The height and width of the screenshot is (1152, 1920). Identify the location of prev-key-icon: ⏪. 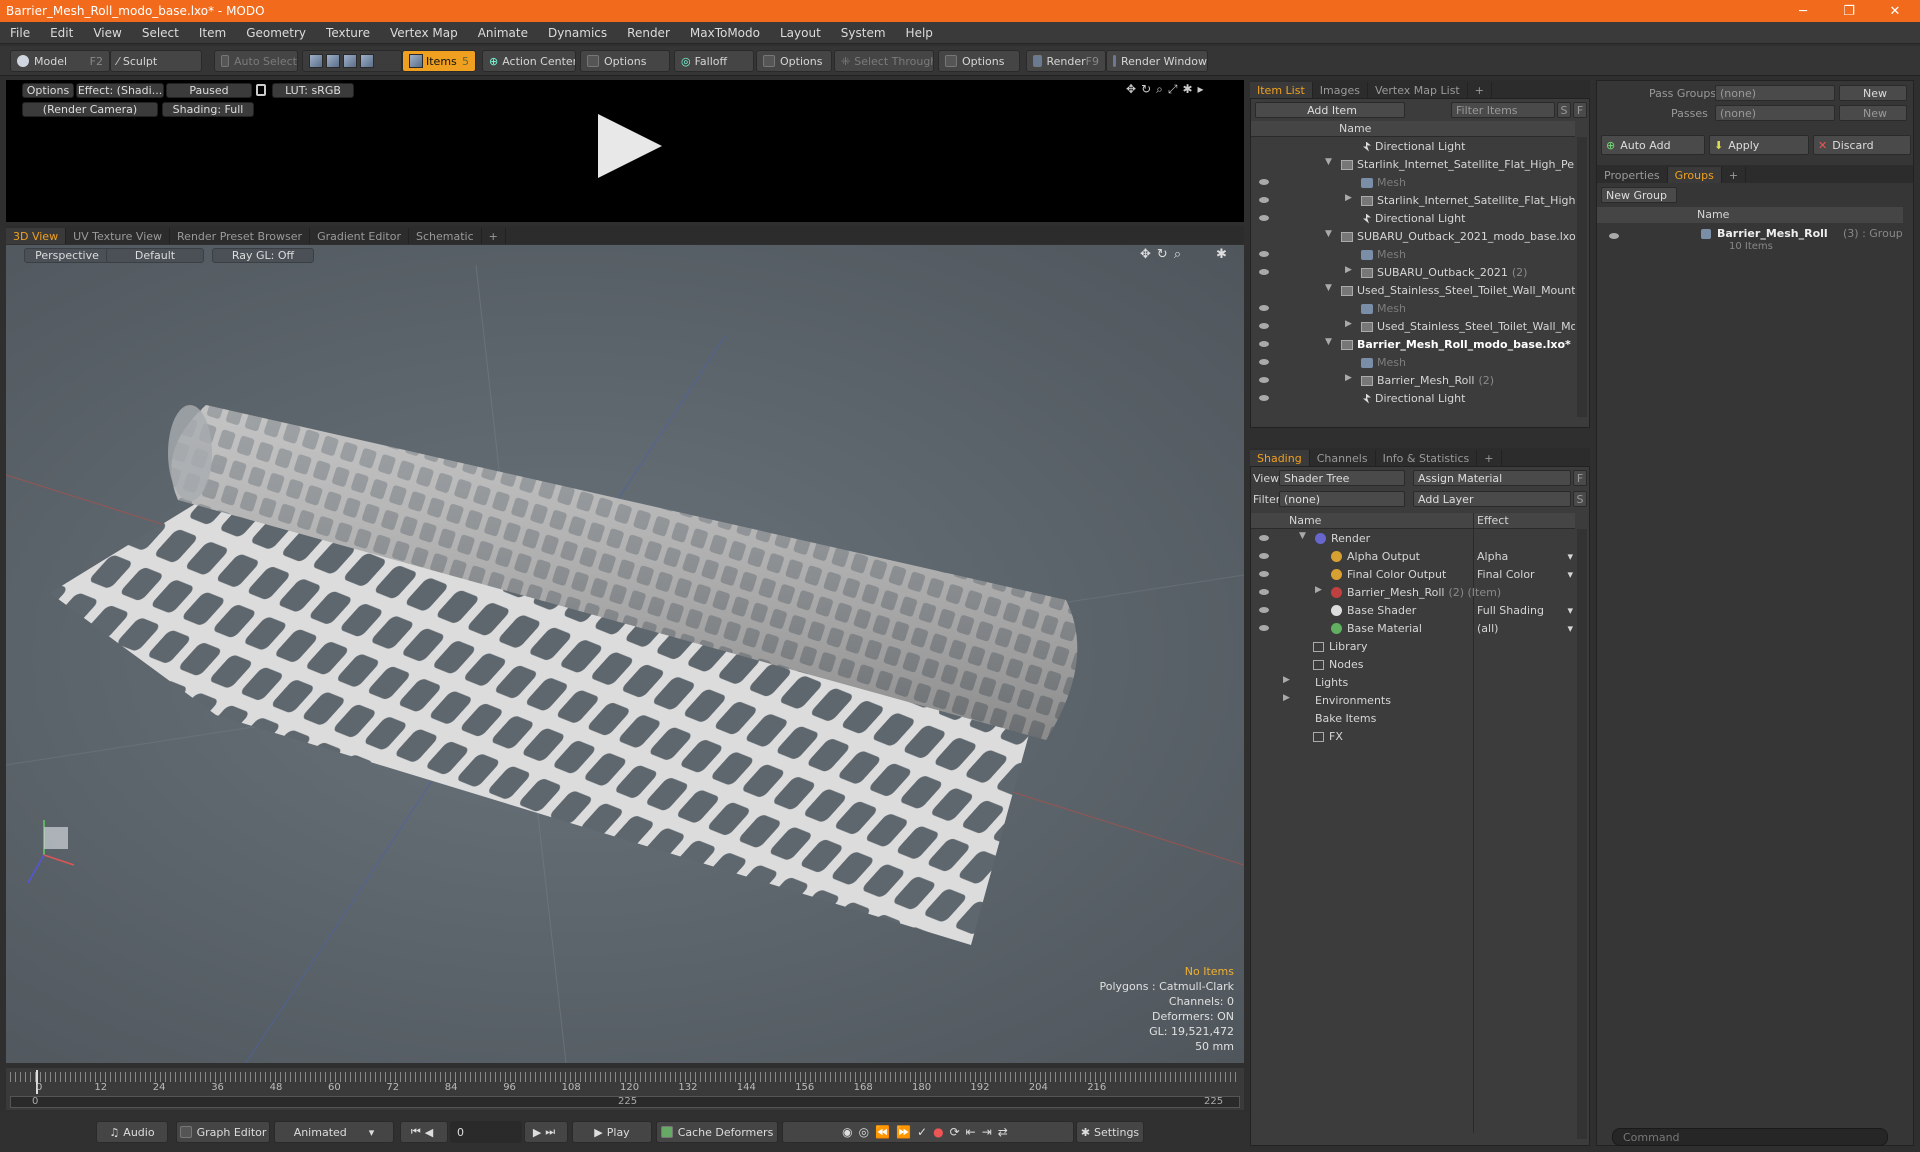
(885, 1132).